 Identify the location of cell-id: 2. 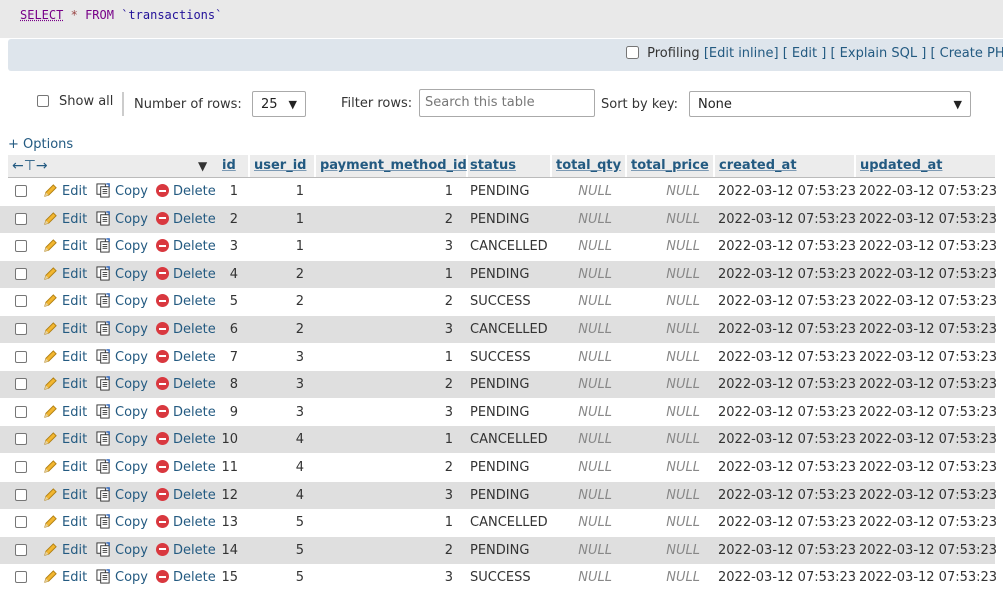
(226, 219).